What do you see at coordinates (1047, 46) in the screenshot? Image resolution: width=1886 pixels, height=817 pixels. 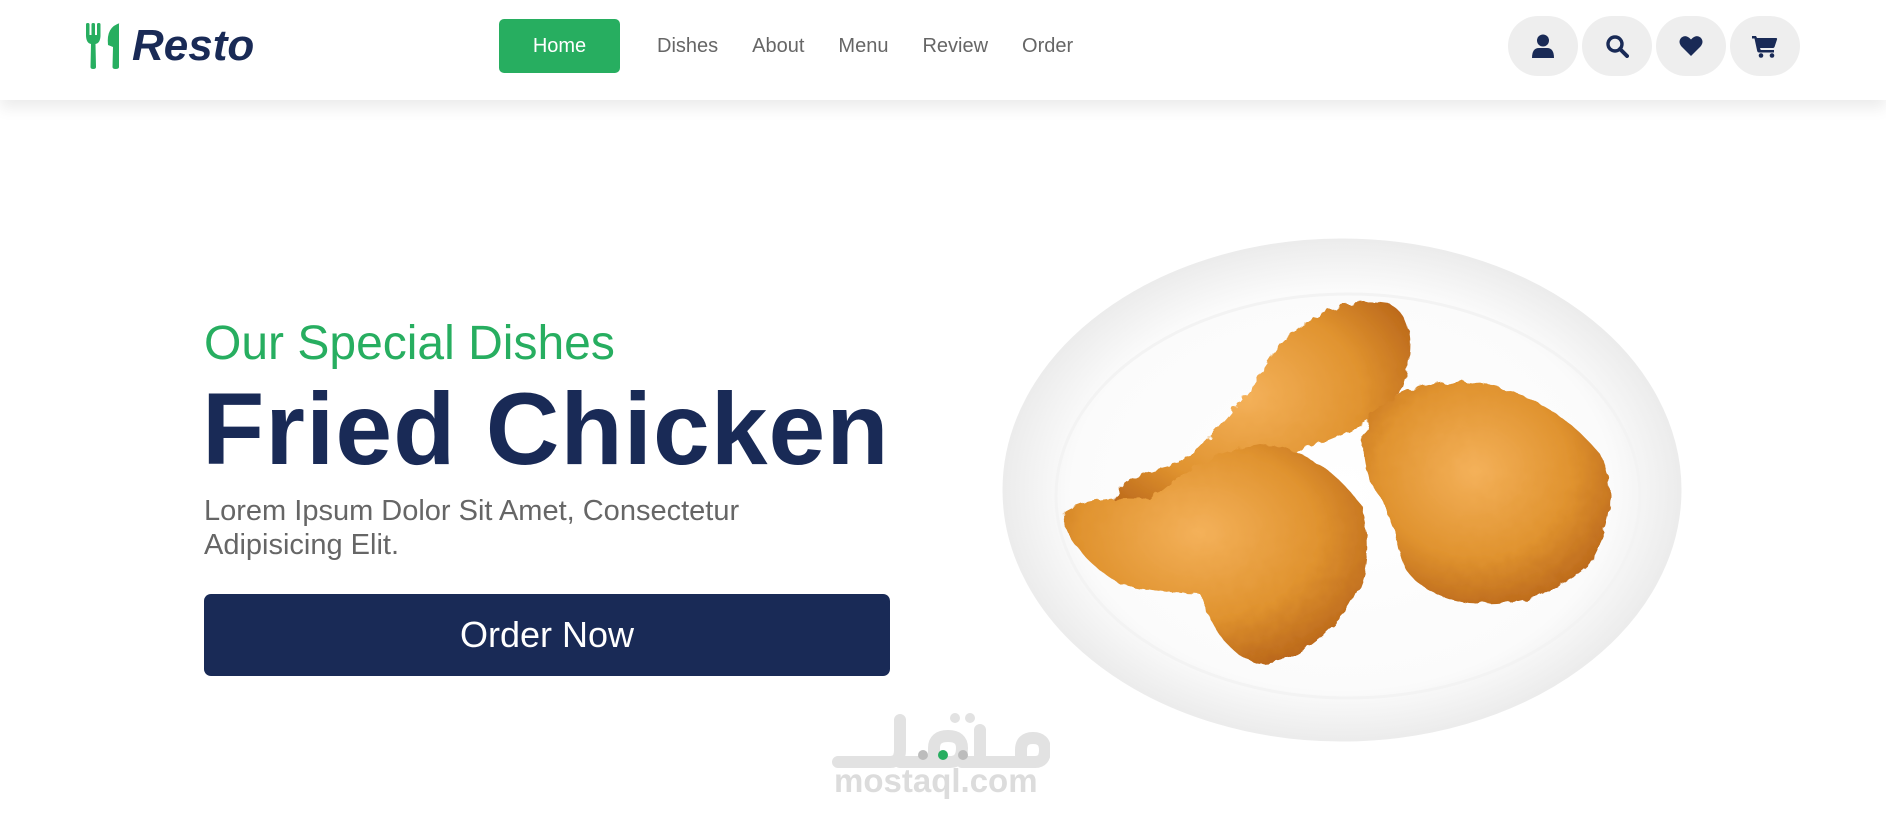 I see `nav-order: Order` at bounding box center [1047, 46].